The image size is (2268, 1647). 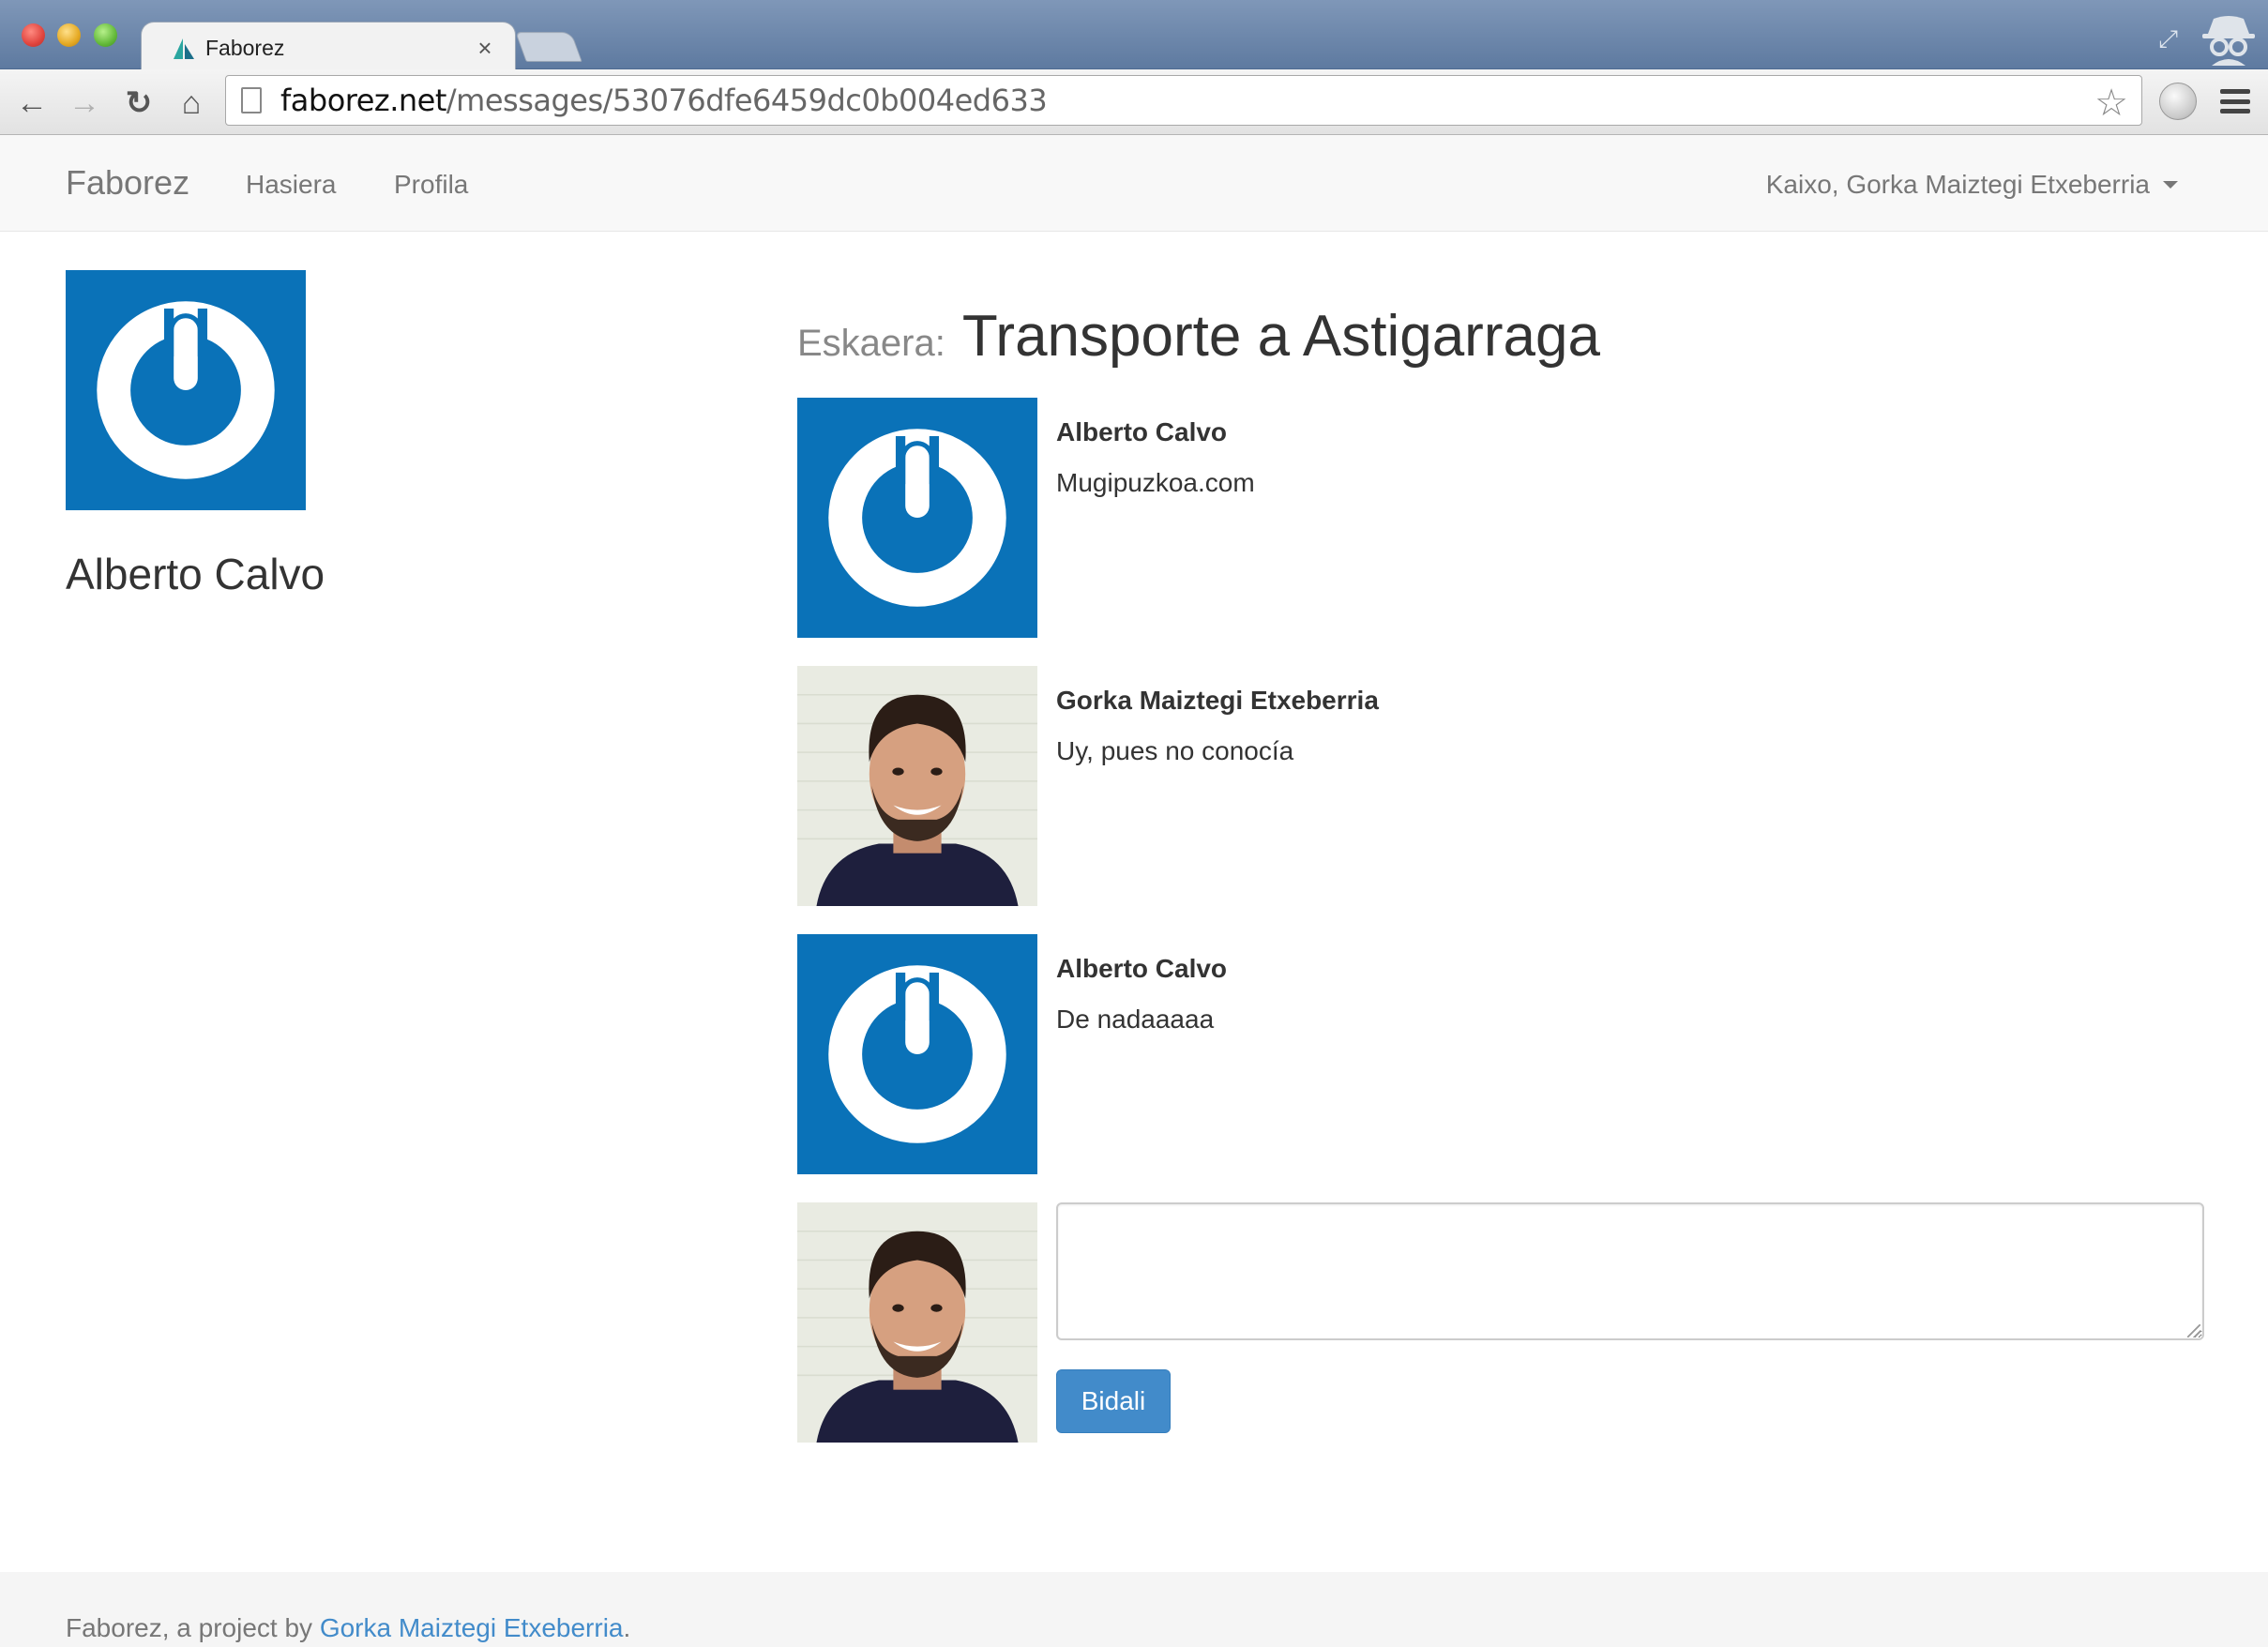 What do you see at coordinates (747, 100) in the screenshot?
I see `url-path: /messages/53076dfe6459dc0b004ed633` at bounding box center [747, 100].